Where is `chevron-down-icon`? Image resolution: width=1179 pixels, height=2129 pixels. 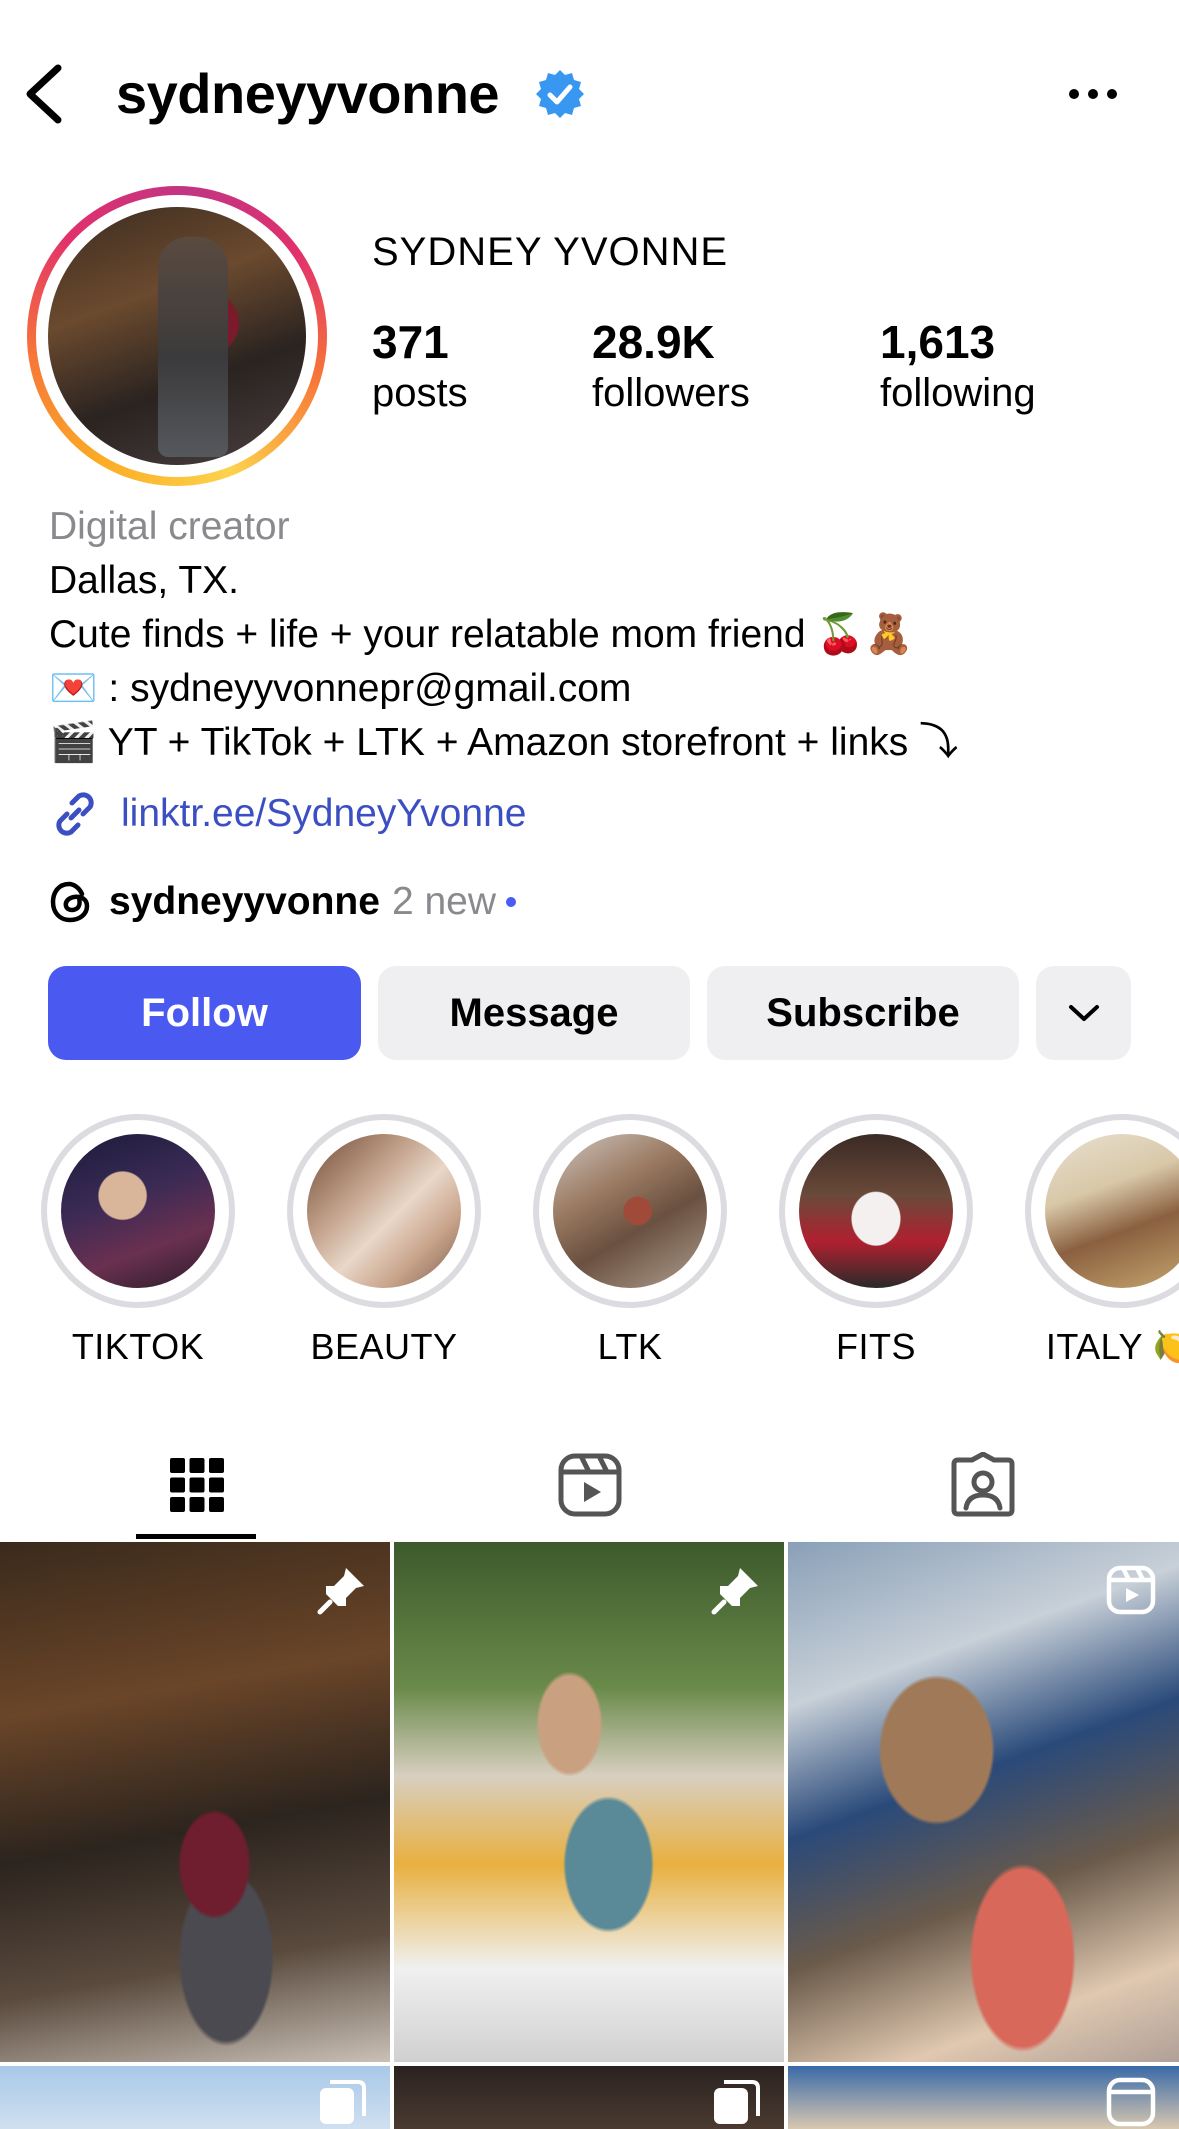 chevron-down-icon is located at coordinates (1083, 1013).